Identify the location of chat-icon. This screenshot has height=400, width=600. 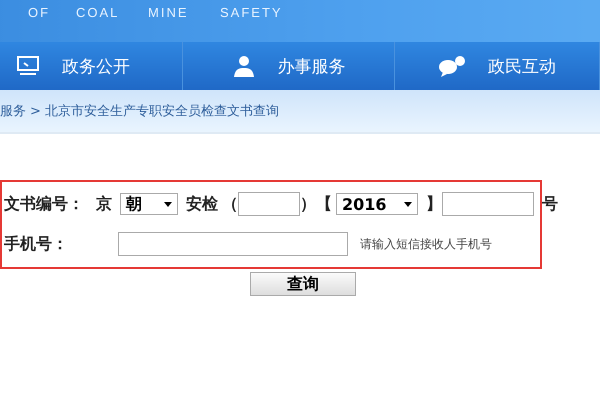
(452, 66).